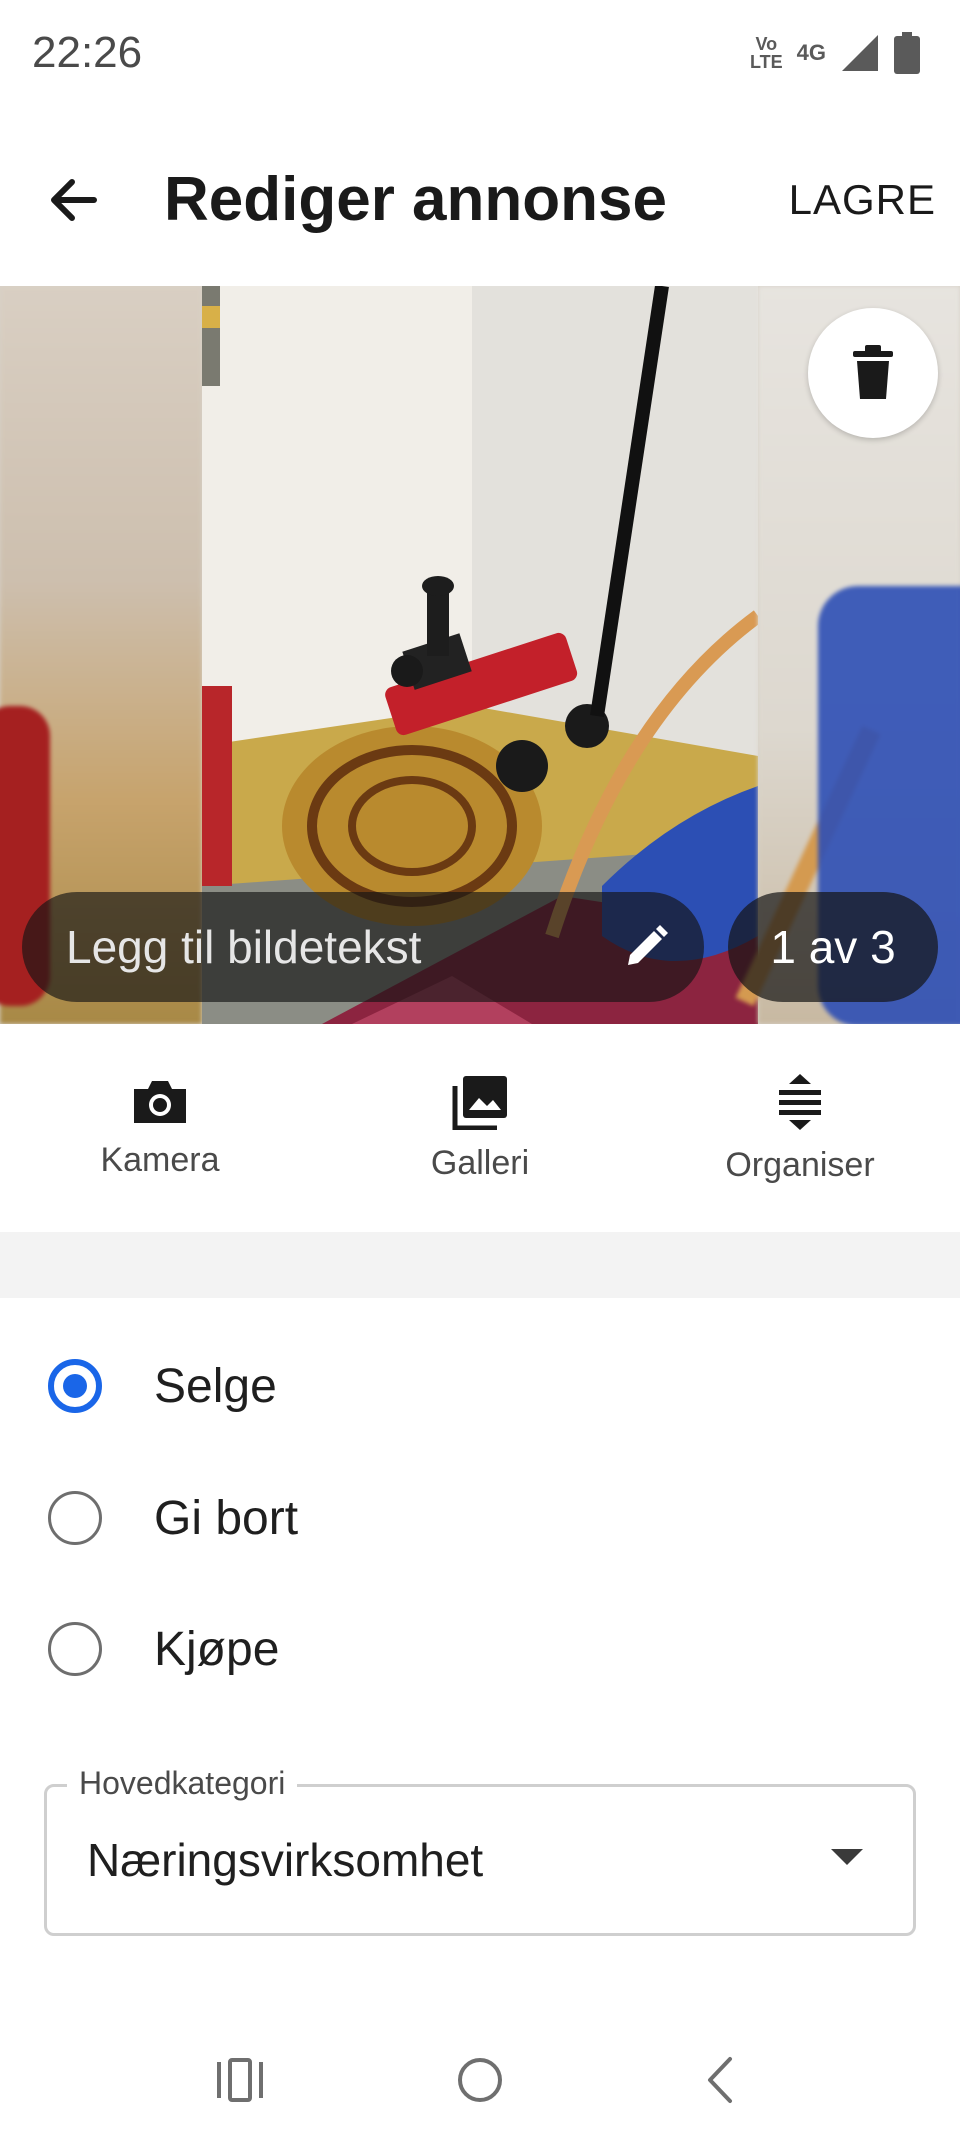 Image resolution: width=960 pixels, height=2133 pixels. What do you see at coordinates (479, 1102) in the screenshot?
I see `gallery-icon` at bounding box center [479, 1102].